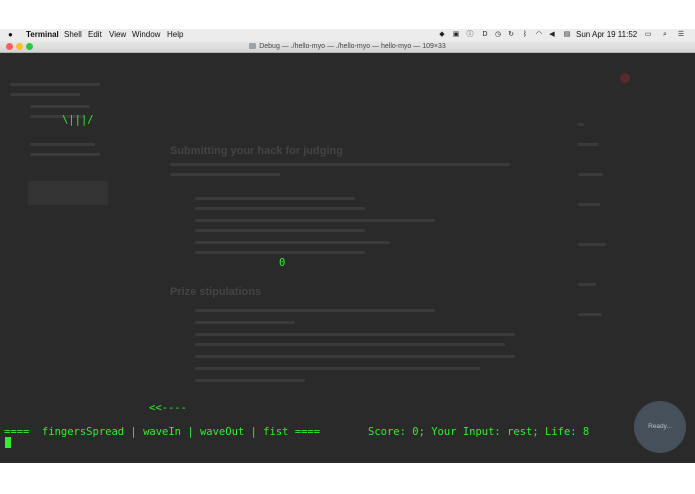  Describe the element at coordinates (648, 35) in the screenshot. I see `battery-icon: ▭` at that location.